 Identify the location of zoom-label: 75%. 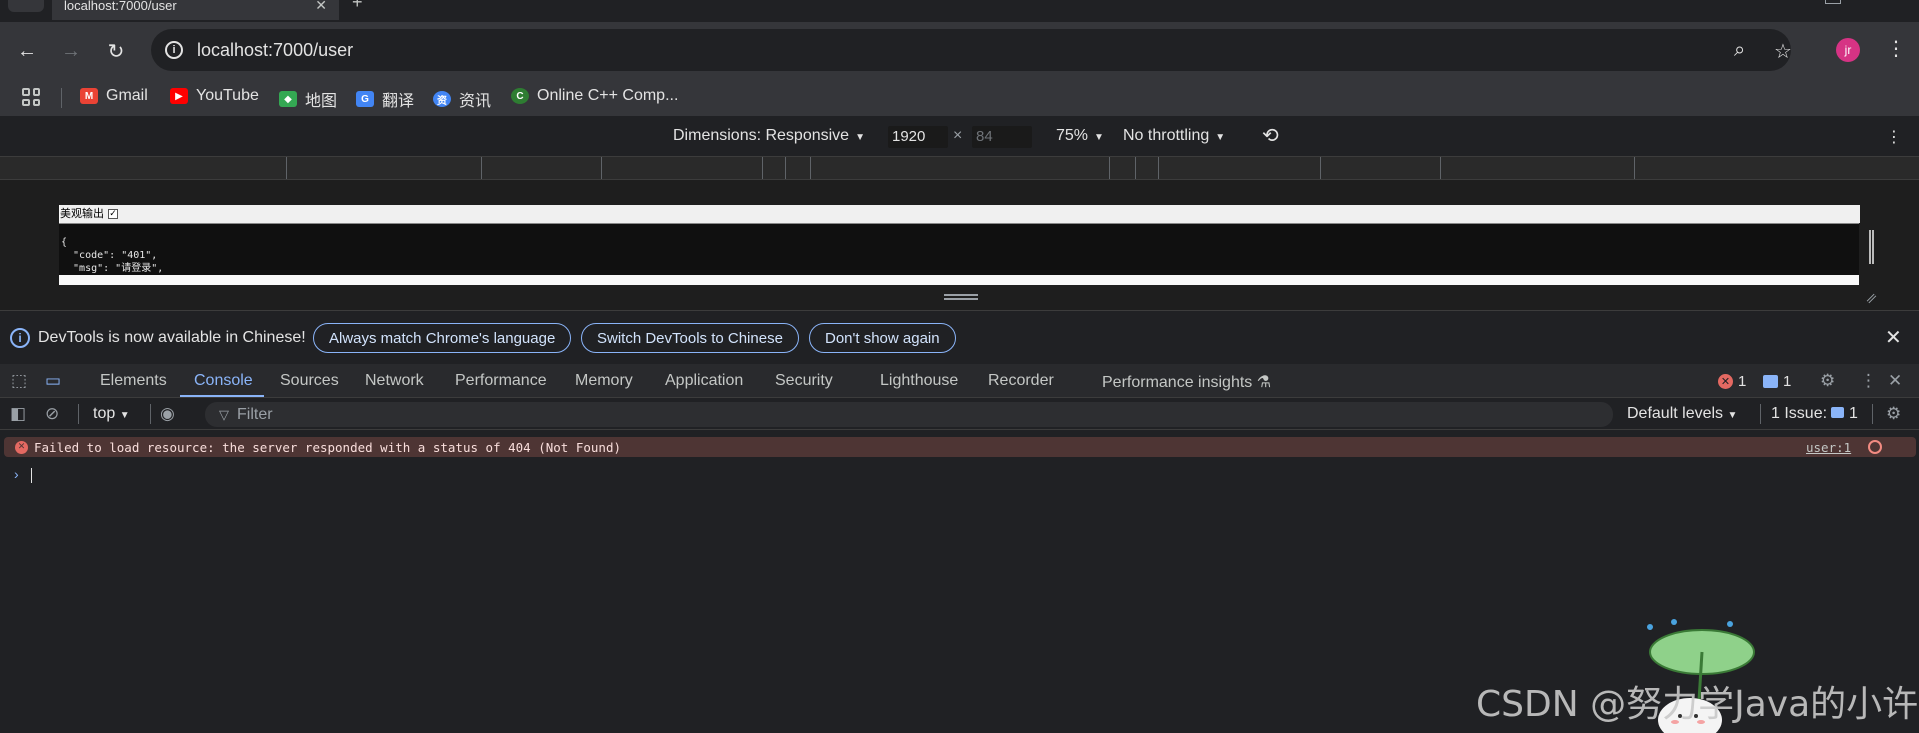
(1072, 135).